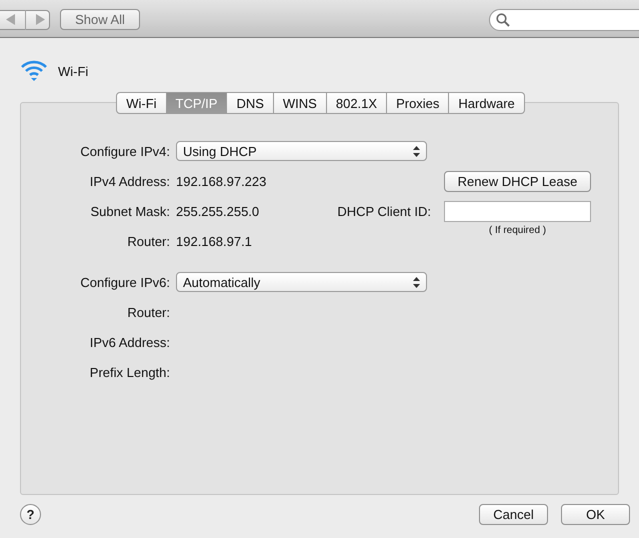 Image resolution: width=639 pixels, height=538 pixels. What do you see at coordinates (250, 103) in the screenshot?
I see `tab: DNS` at bounding box center [250, 103].